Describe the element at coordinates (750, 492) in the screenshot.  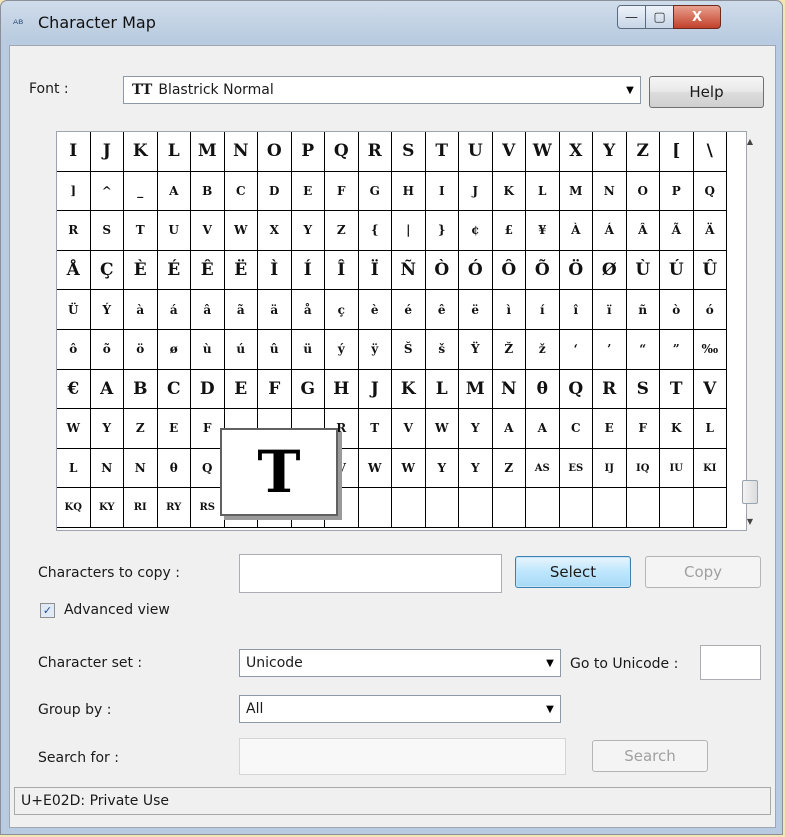
I see `scroll-thumb` at that location.